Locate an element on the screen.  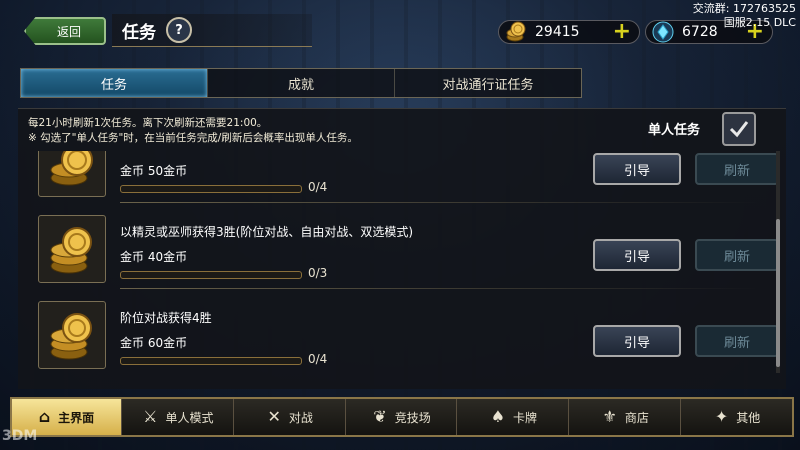
watermark: 3DM is located at coordinates (20, 436).